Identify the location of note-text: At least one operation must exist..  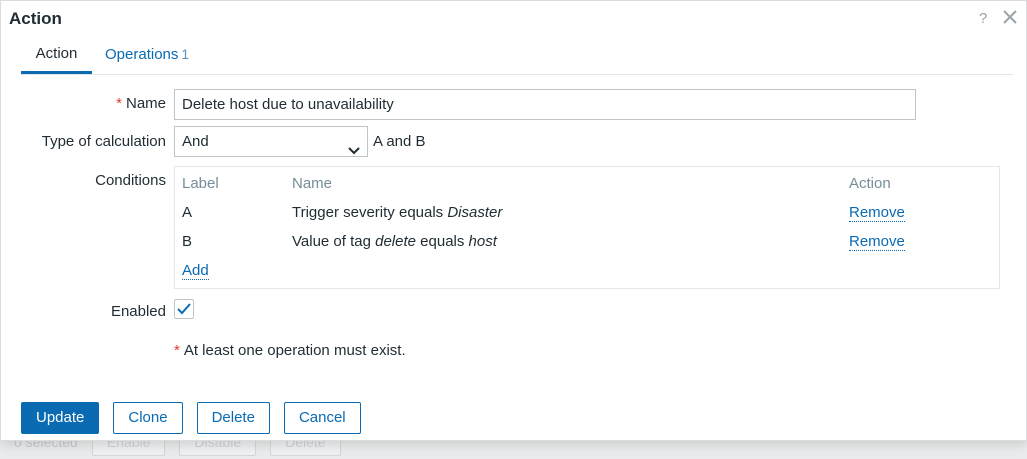
(294, 350).